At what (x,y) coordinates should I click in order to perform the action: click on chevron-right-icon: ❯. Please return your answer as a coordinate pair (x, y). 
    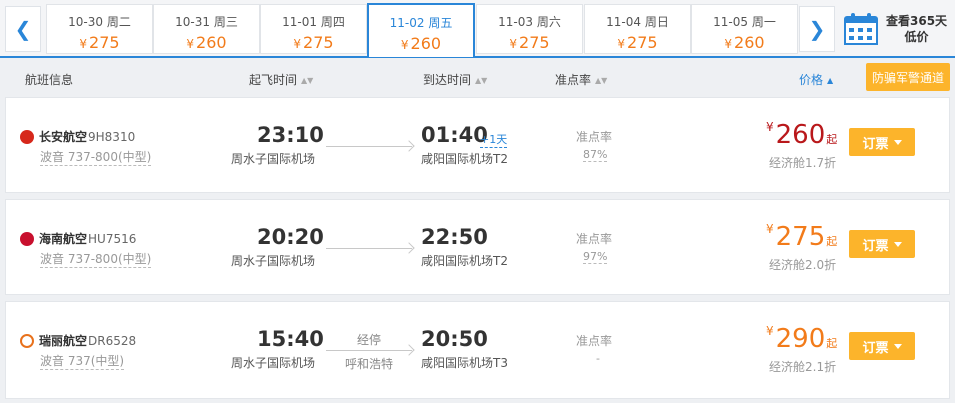
    Looking at the image, I should click on (817, 29).